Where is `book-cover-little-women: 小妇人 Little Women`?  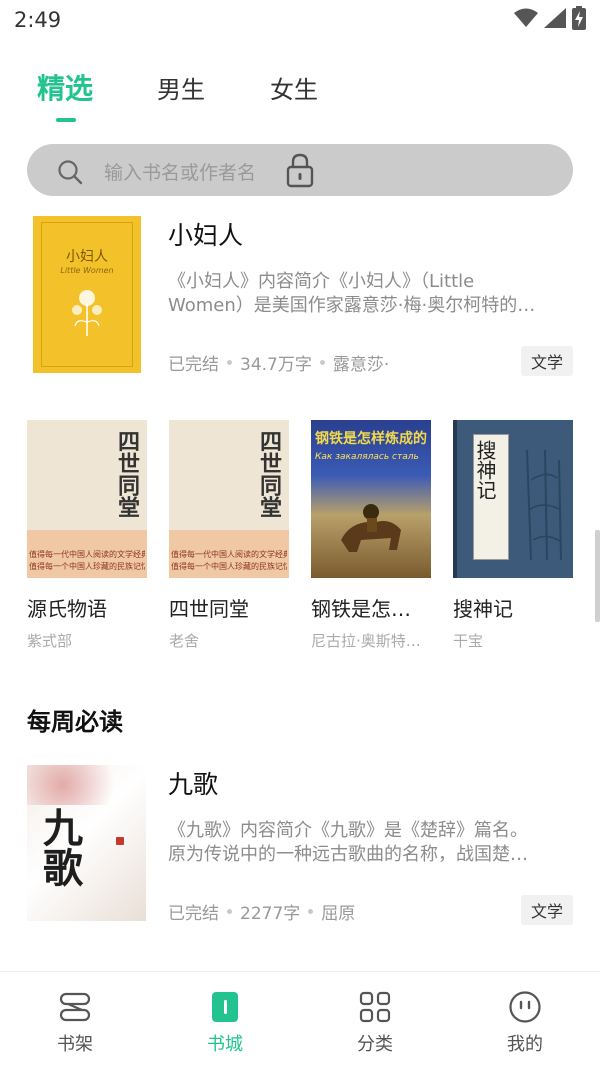 book-cover-little-women: 小妇人 Little Women is located at coordinates (87, 294).